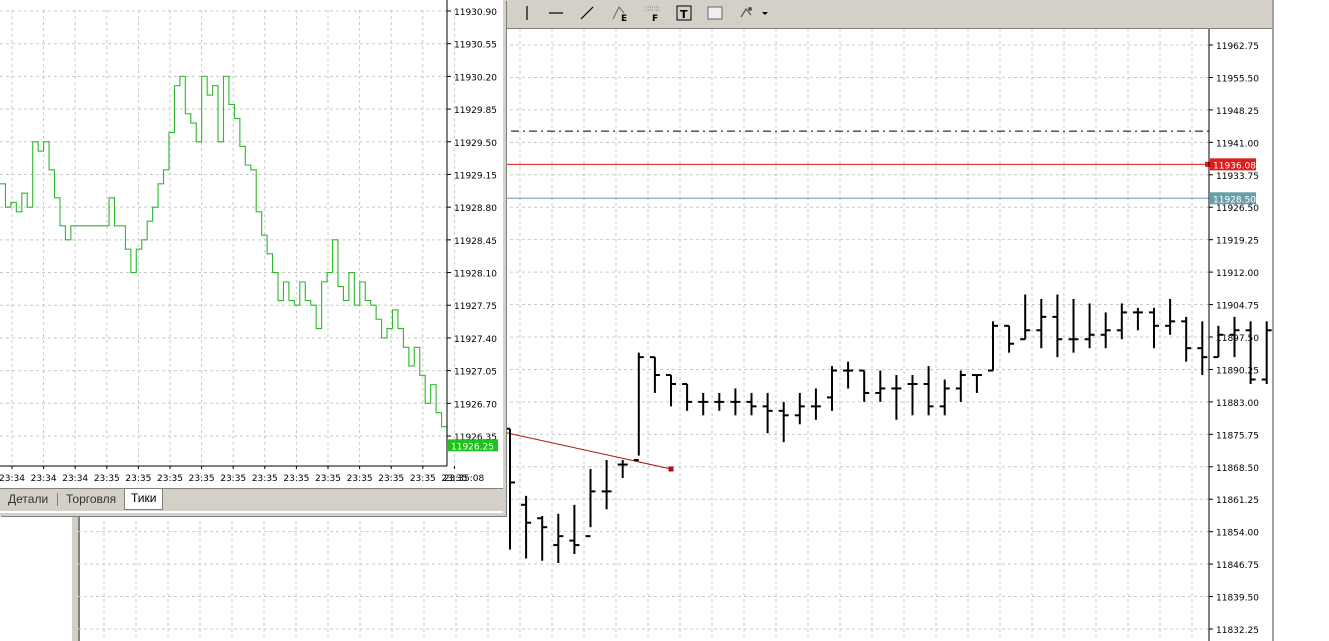 This screenshot has width=1329, height=641. I want to click on bid-price-label: 11936.08, so click(1234, 166).